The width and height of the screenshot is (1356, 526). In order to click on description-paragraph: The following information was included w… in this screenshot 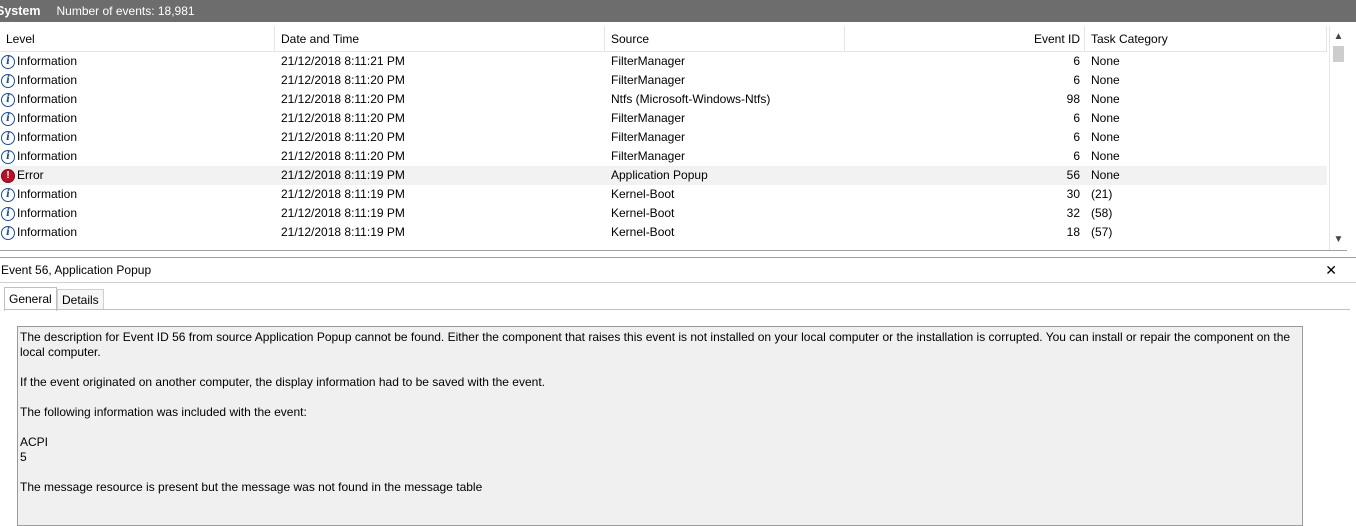, I will do `click(163, 412)`.